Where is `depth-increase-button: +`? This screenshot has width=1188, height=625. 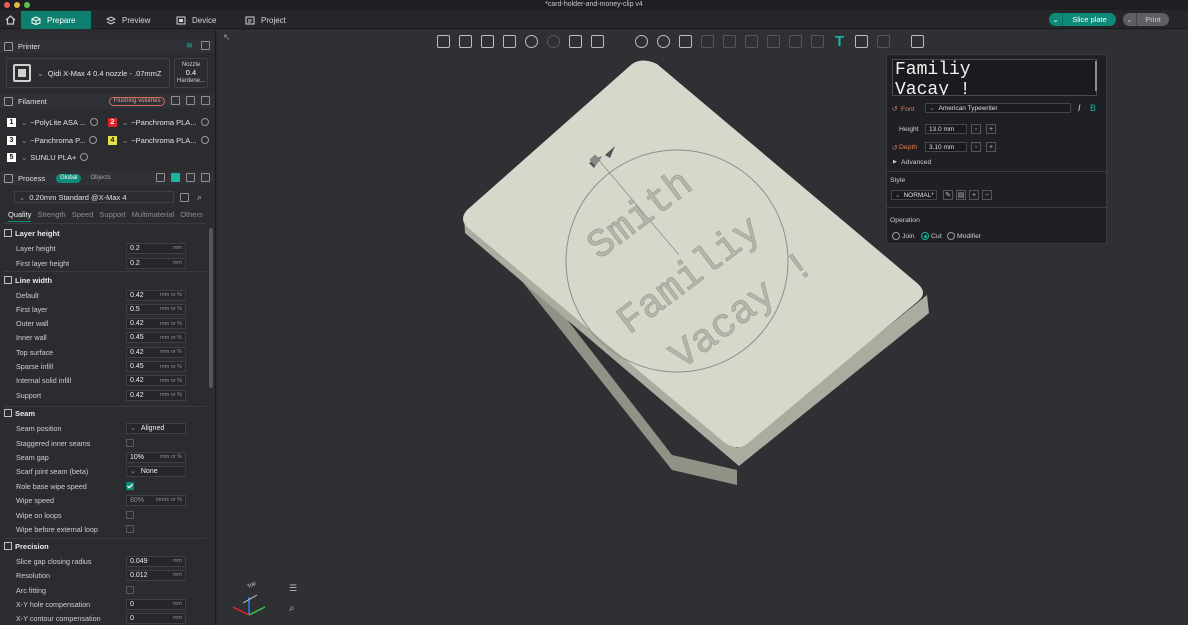
depth-increase-button: + is located at coordinates (991, 147).